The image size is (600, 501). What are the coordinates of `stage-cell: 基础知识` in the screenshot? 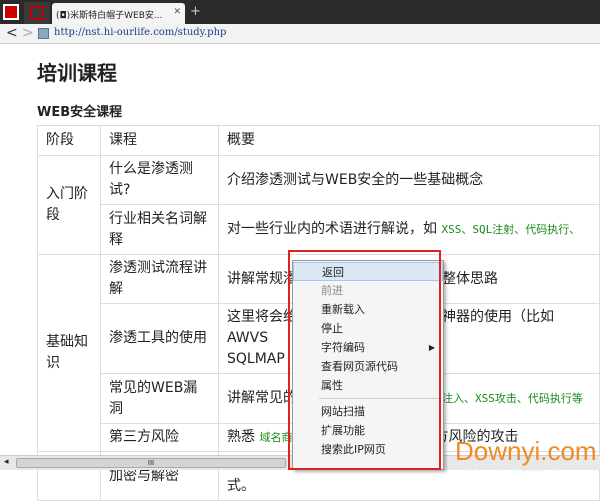 It's located at (69, 353).